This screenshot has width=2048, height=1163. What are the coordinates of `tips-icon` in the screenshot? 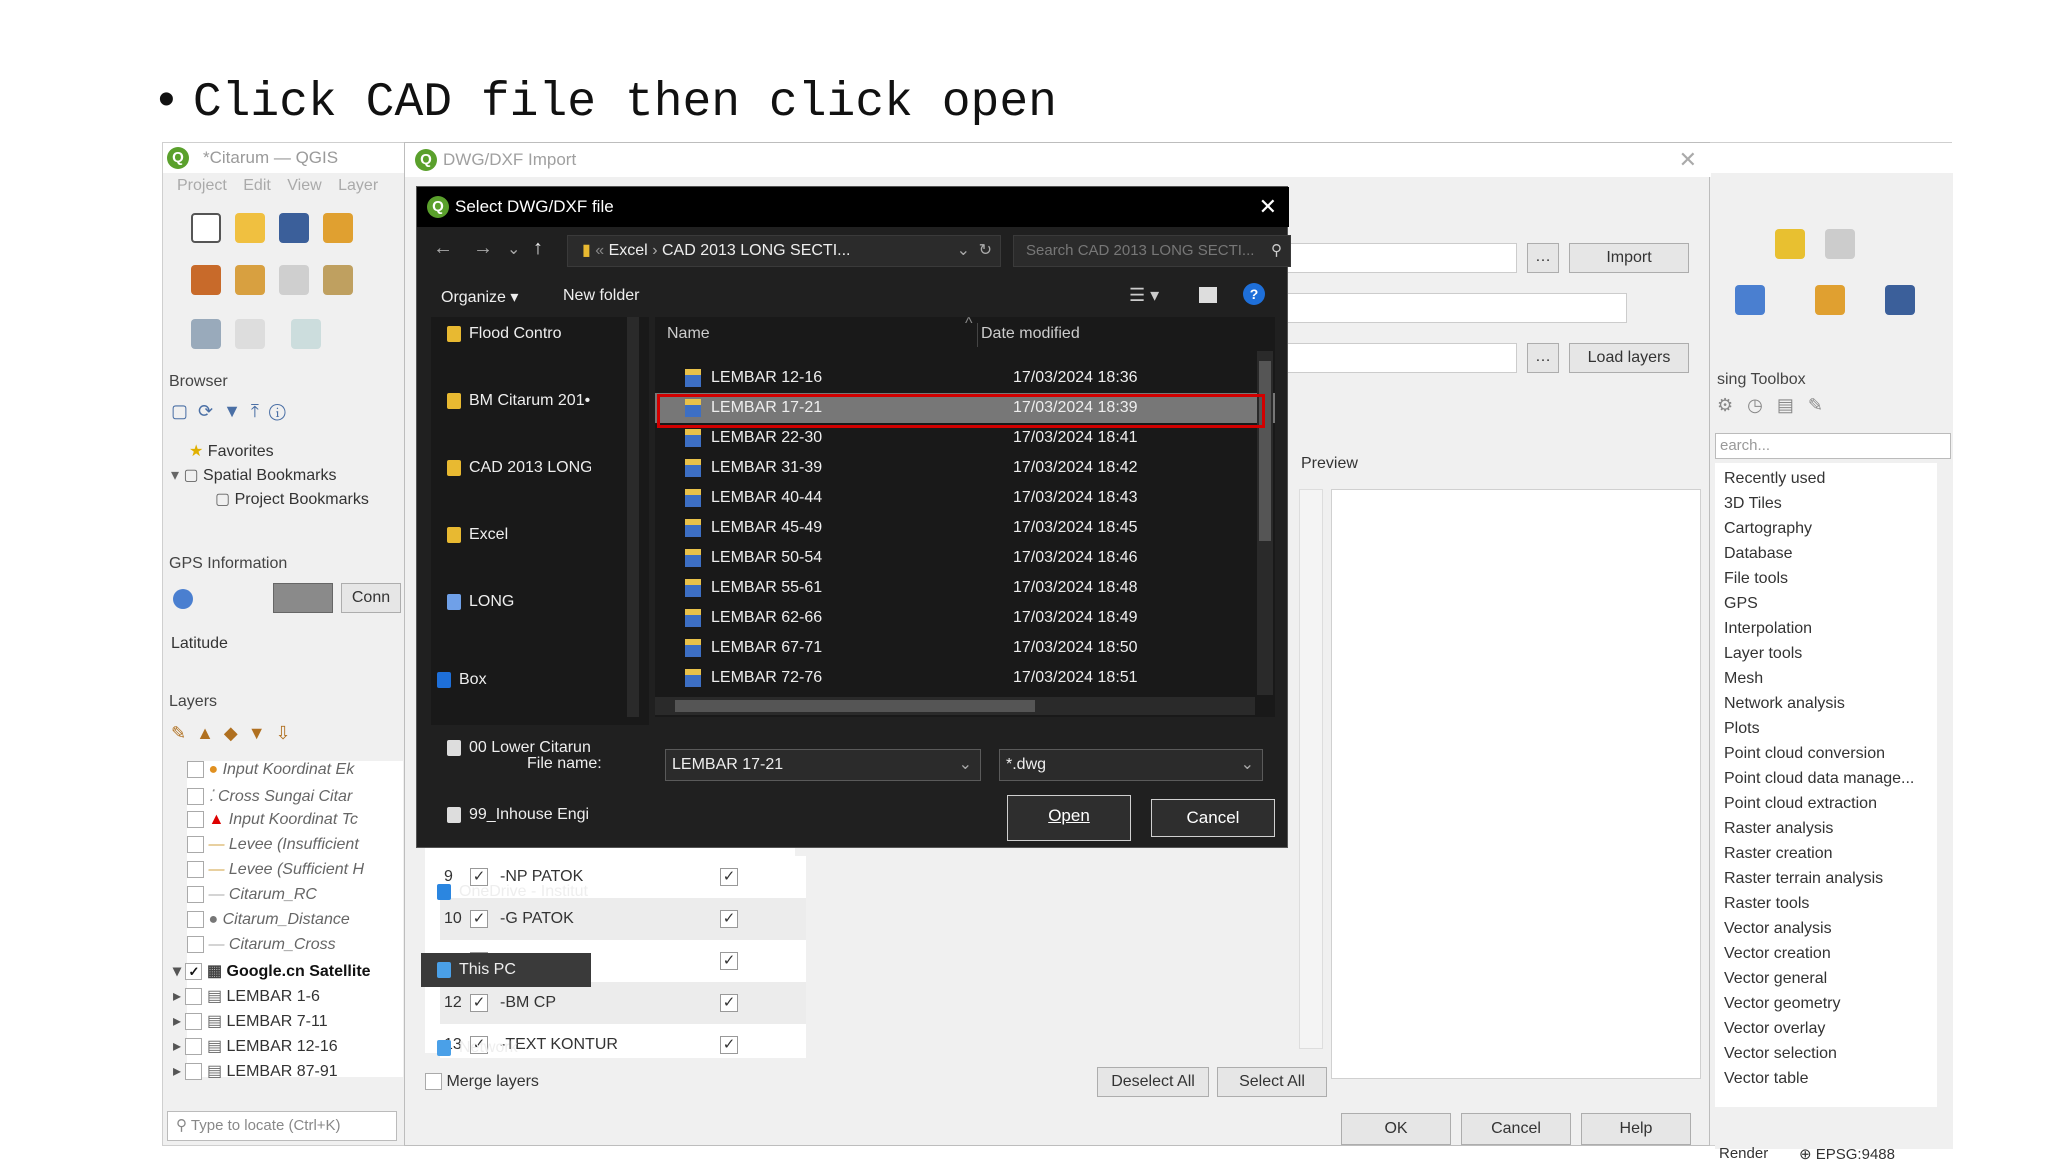 It's located at (1790, 244).